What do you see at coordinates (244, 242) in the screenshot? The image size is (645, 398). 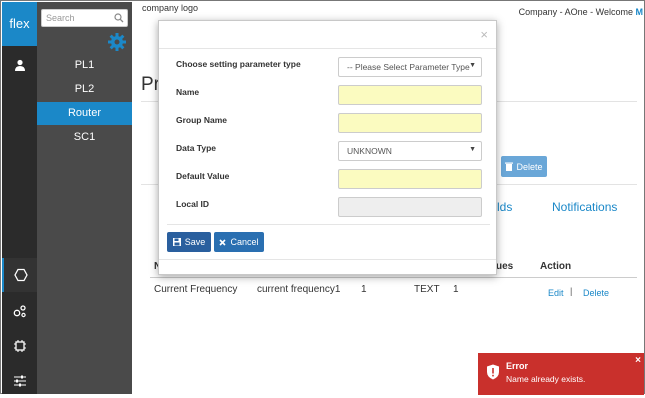 I see `cancel-label: Cancel` at bounding box center [244, 242].